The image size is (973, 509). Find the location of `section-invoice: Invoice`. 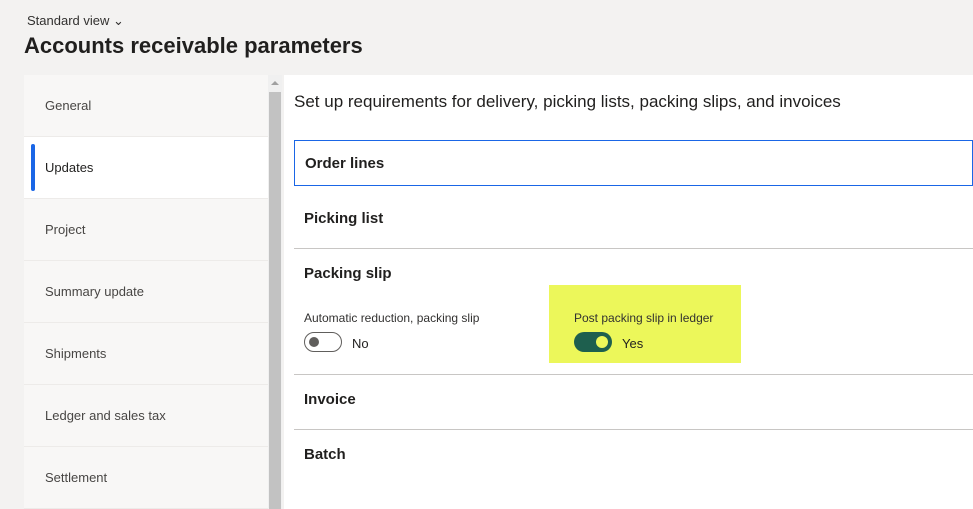

section-invoice: Invoice is located at coordinates (633, 402).